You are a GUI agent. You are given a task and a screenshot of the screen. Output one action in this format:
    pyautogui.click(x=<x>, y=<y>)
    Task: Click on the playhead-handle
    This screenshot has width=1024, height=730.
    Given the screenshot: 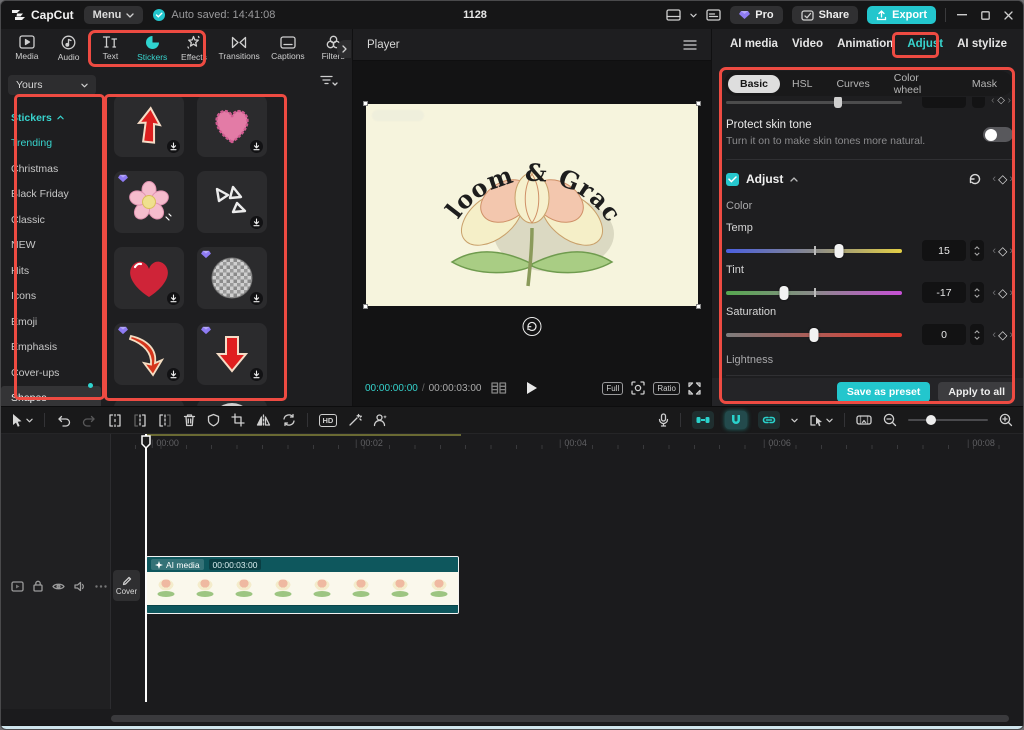 What is the action you would take?
    pyautogui.click(x=146, y=442)
    